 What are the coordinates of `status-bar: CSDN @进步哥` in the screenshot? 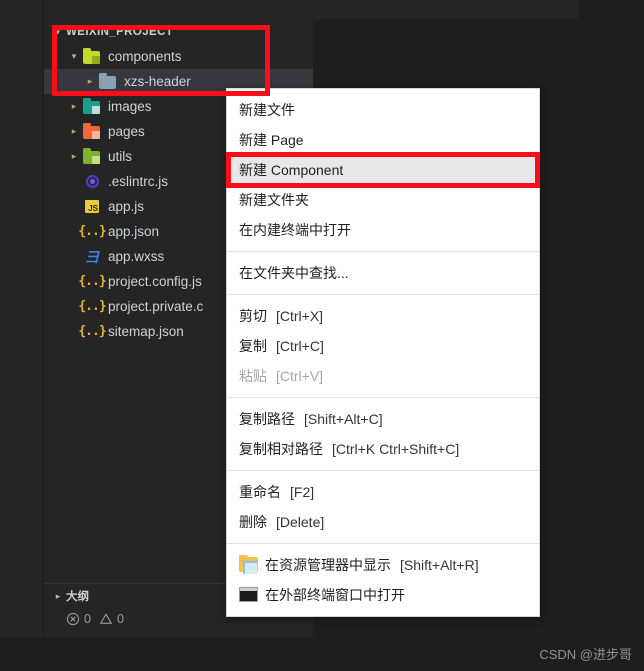 It's located at (322, 654).